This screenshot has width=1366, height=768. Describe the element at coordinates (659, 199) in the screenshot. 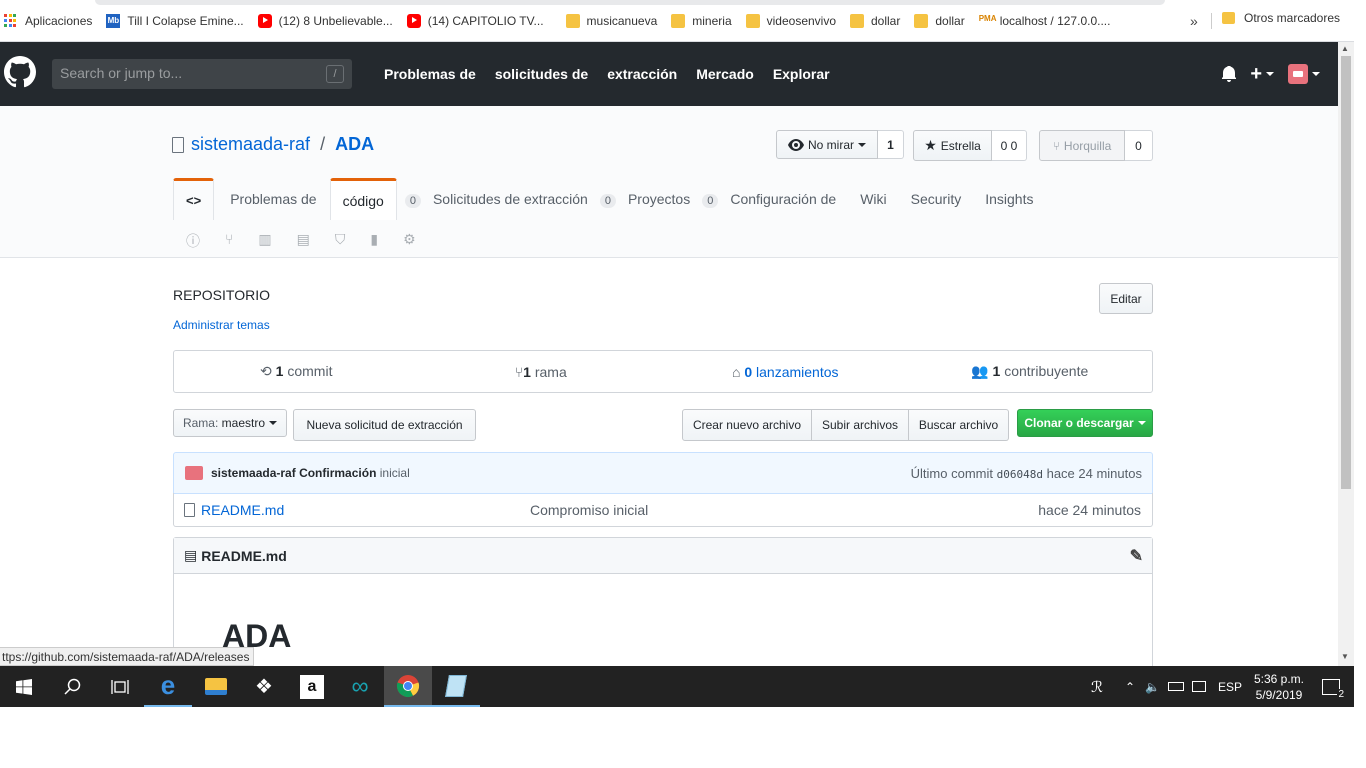

I see `tab-projects: Proyectos` at that location.